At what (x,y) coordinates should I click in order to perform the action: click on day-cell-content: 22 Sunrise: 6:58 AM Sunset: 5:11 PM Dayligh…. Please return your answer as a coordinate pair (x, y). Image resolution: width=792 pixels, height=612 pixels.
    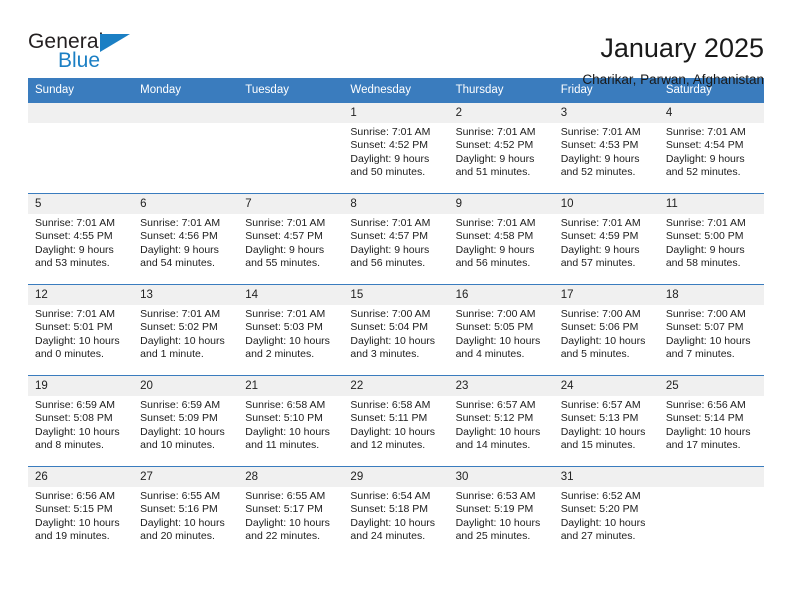
    Looking at the image, I should click on (396, 421).